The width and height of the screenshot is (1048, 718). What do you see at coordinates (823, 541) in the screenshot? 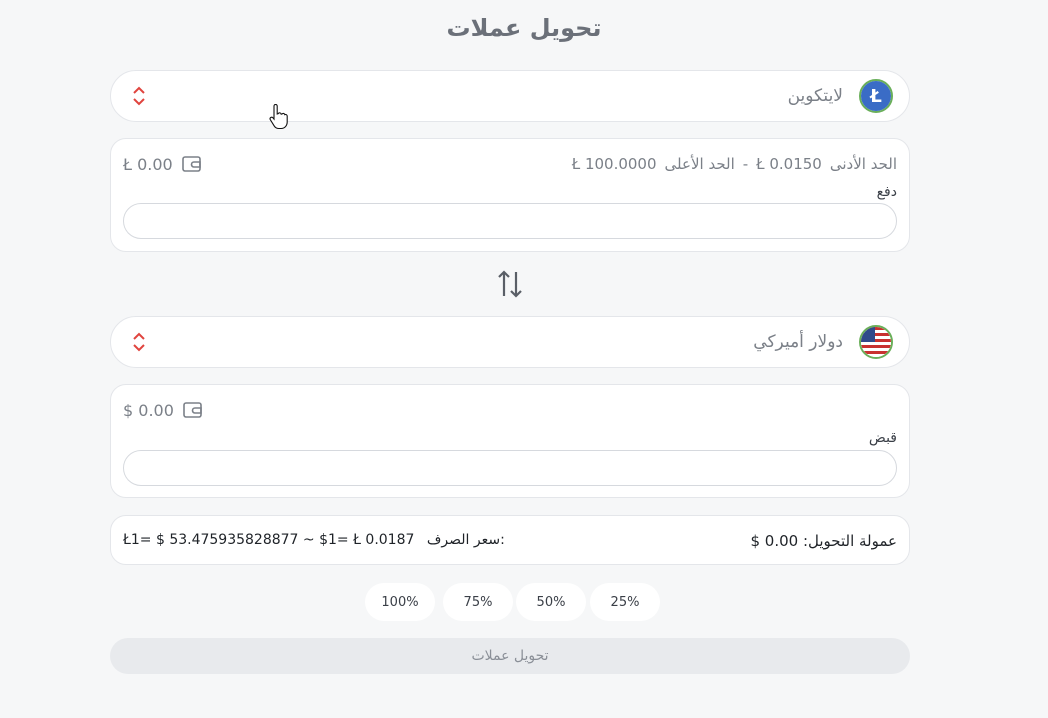
I see `conversion-fee: عمولة التحويل: 0.00 $` at bounding box center [823, 541].